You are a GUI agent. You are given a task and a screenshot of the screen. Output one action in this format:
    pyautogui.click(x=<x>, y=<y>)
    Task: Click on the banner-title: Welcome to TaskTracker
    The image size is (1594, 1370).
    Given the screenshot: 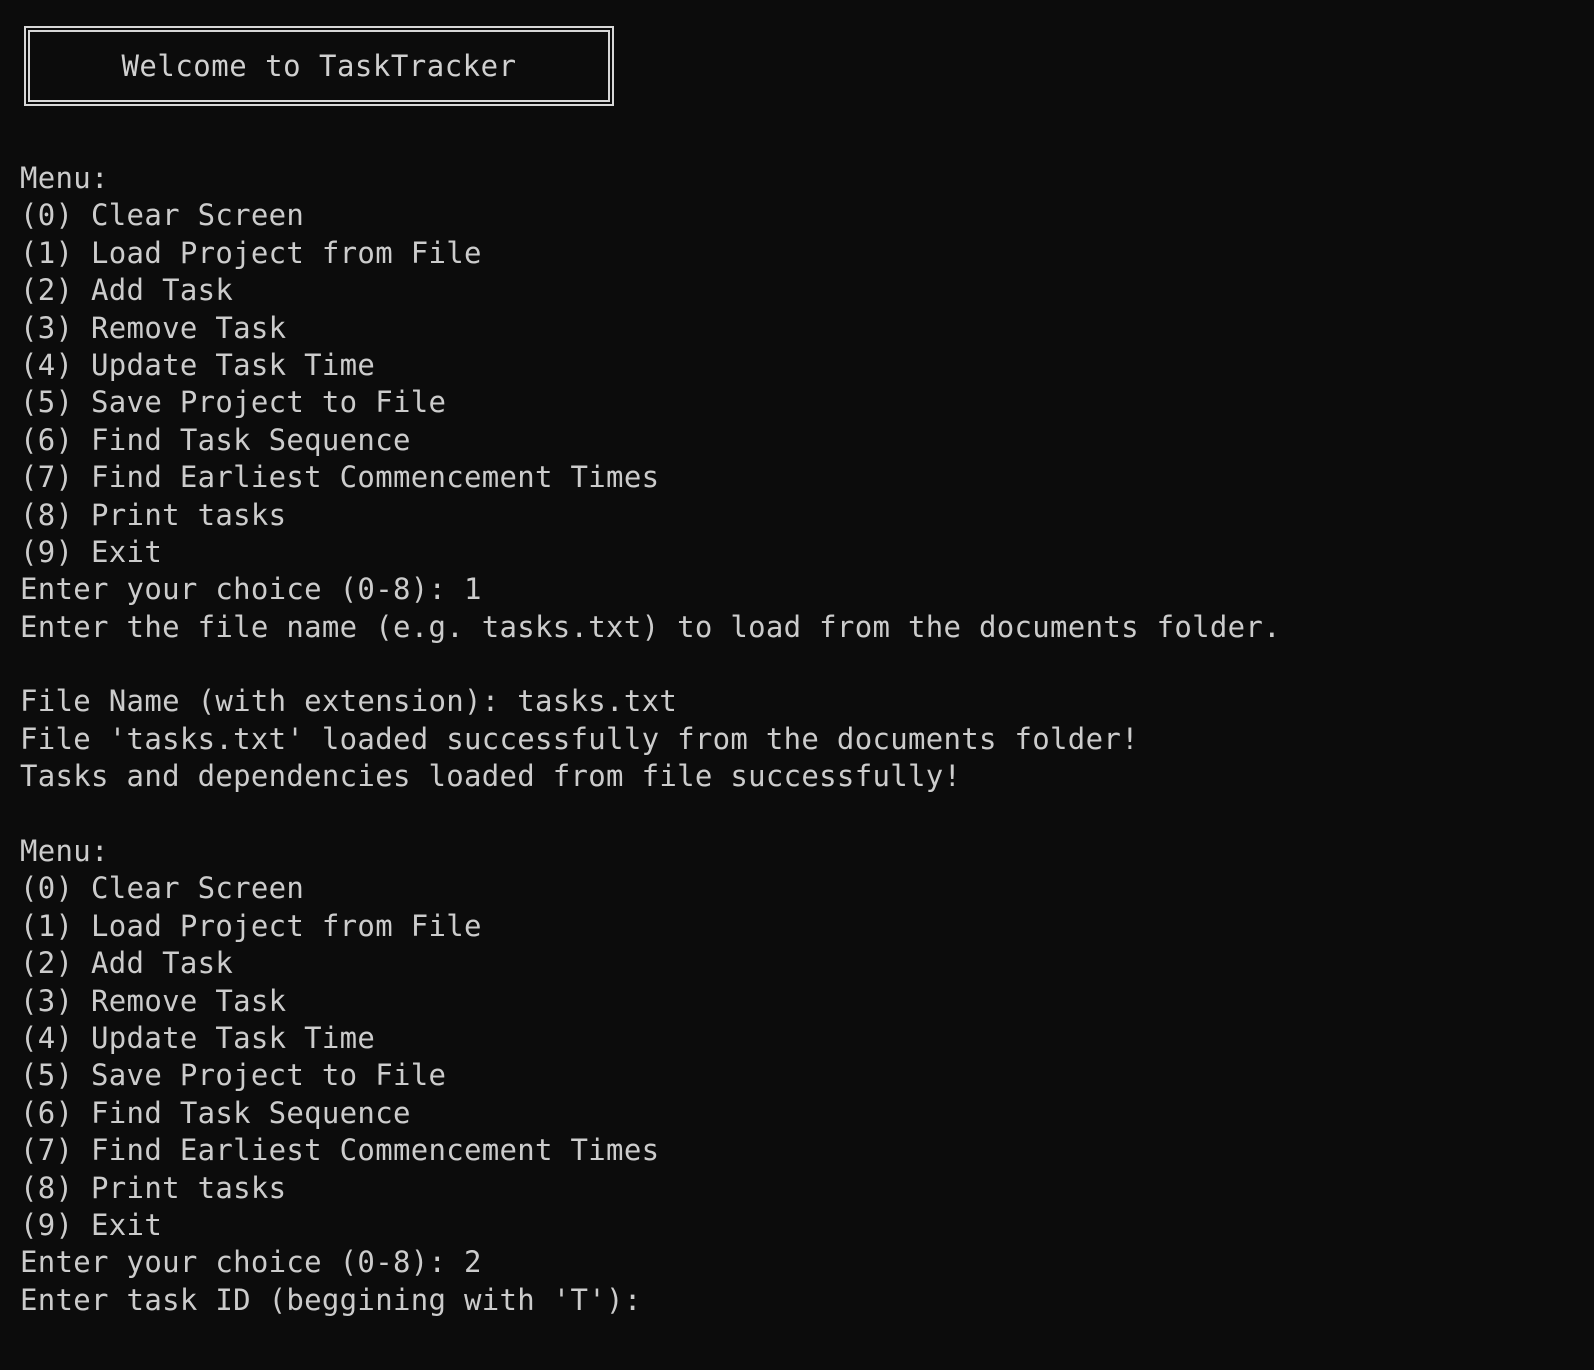 What is the action you would take?
    pyautogui.click(x=319, y=66)
    